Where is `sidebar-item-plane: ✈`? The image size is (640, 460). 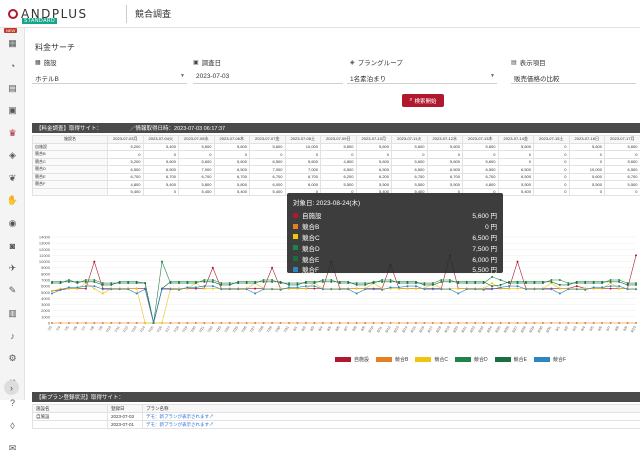 sidebar-item-plane: ✈ is located at coordinates (12, 268).